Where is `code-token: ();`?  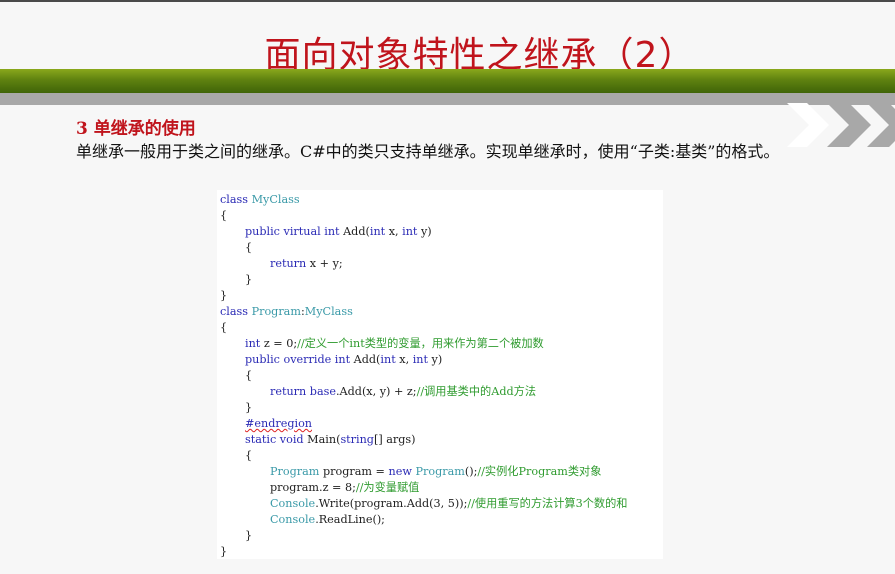
code-token: (); is located at coordinates (471, 471).